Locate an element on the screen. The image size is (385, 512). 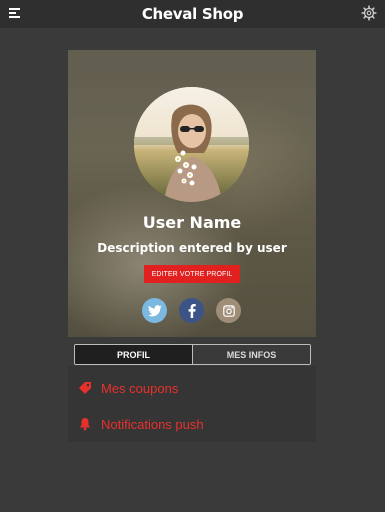
app-title: Cheval Shop is located at coordinates (192, 14).